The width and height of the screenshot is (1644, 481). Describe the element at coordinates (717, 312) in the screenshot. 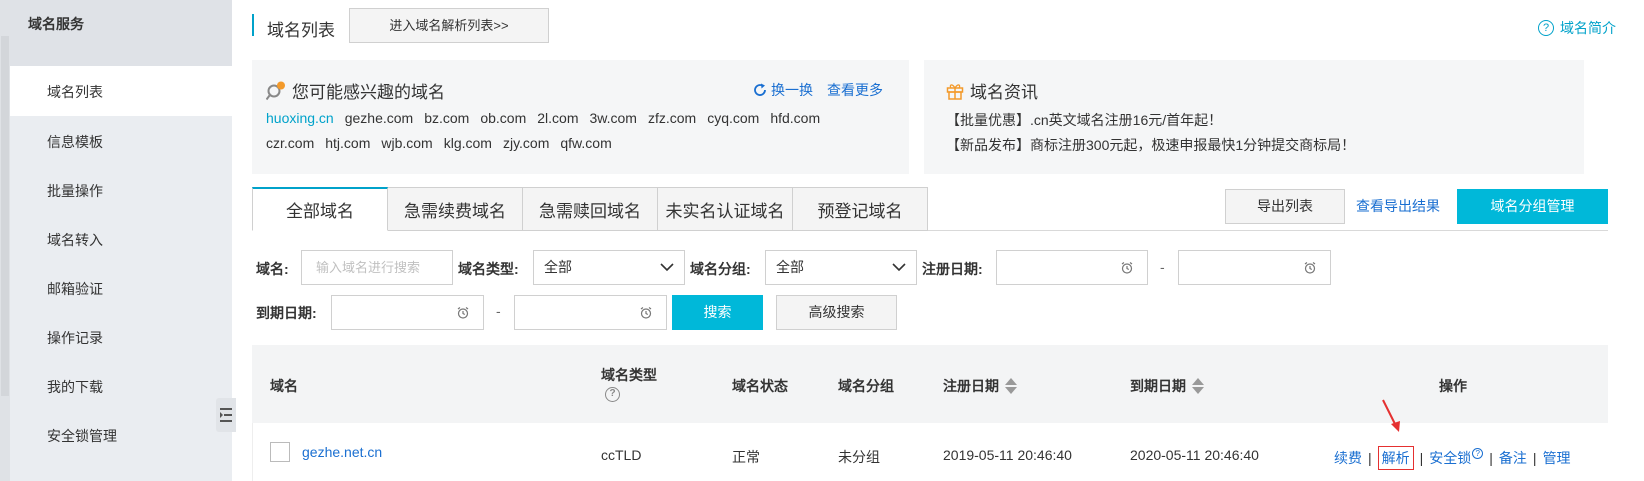

I see `search-button: 搜索` at that location.